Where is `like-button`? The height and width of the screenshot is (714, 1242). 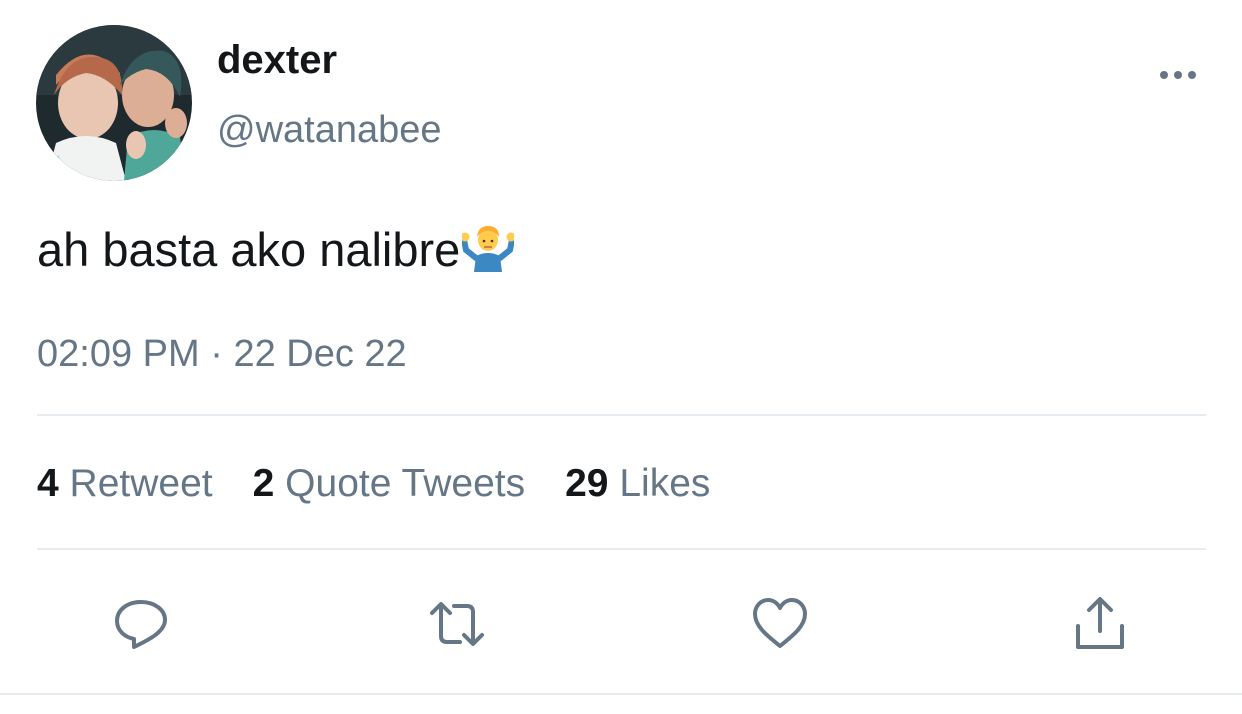 like-button is located at coordinates (780, 624).